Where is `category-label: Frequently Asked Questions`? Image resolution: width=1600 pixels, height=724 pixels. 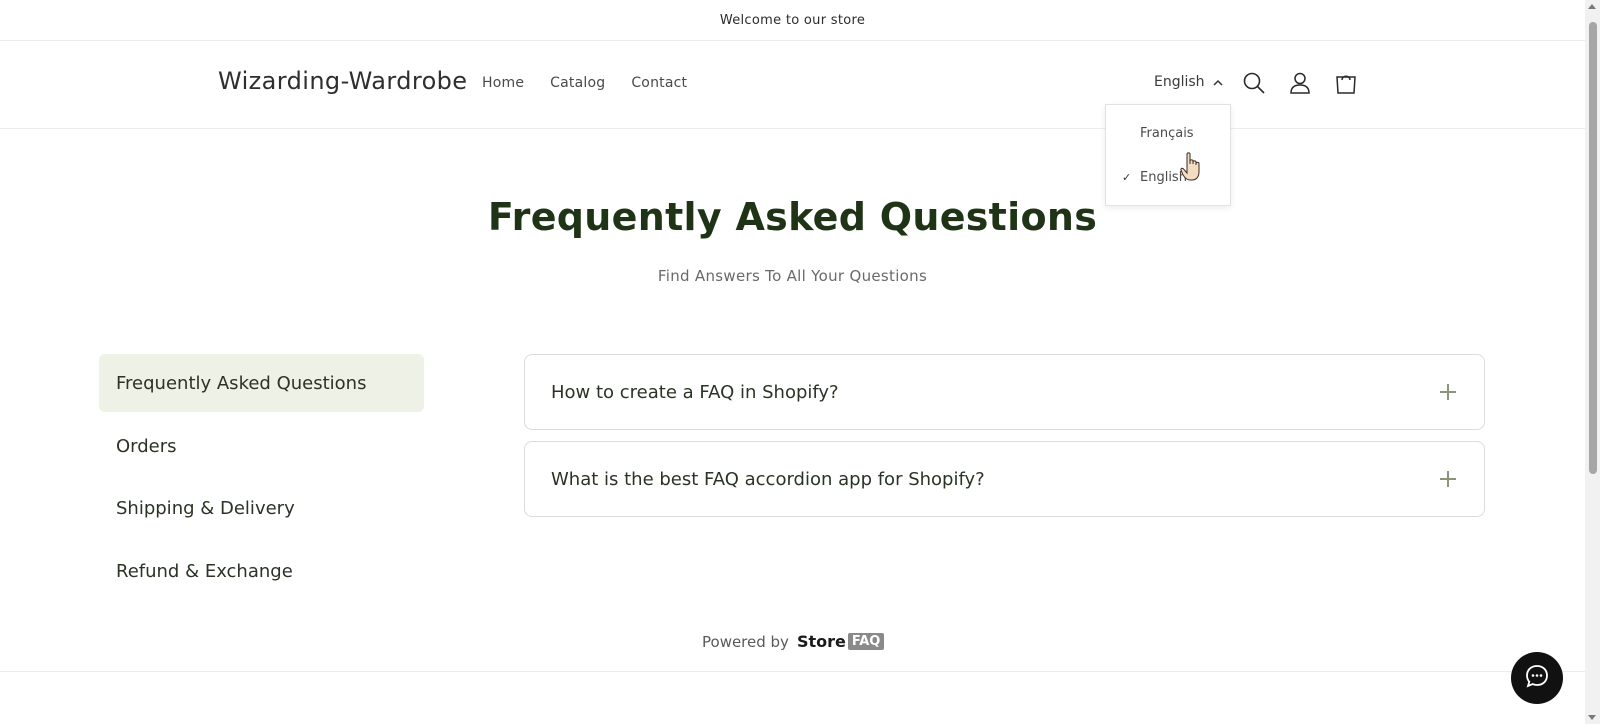
category-label: Frequently Asked Questions is located at coordinates (241, 383).